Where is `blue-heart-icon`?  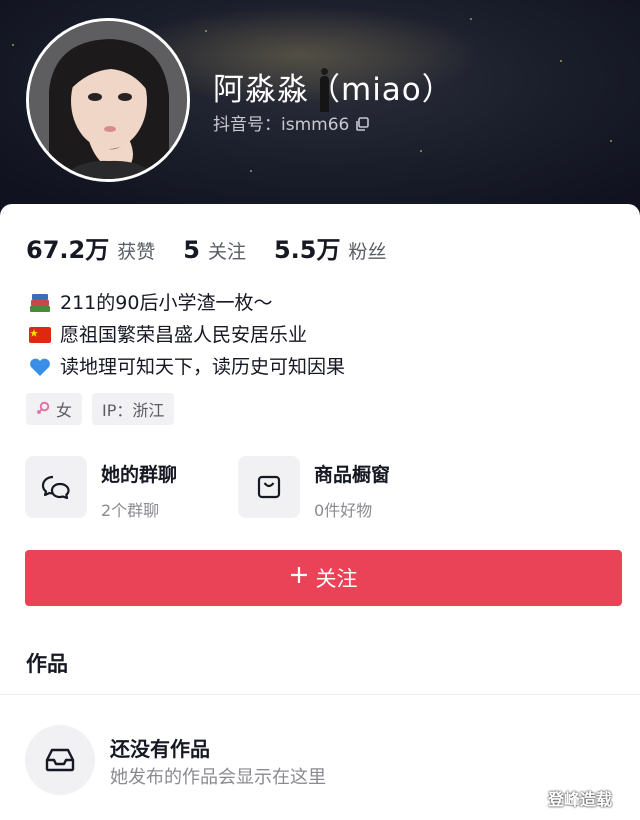
blue-heart-icon is located at coordinates (40, 367).